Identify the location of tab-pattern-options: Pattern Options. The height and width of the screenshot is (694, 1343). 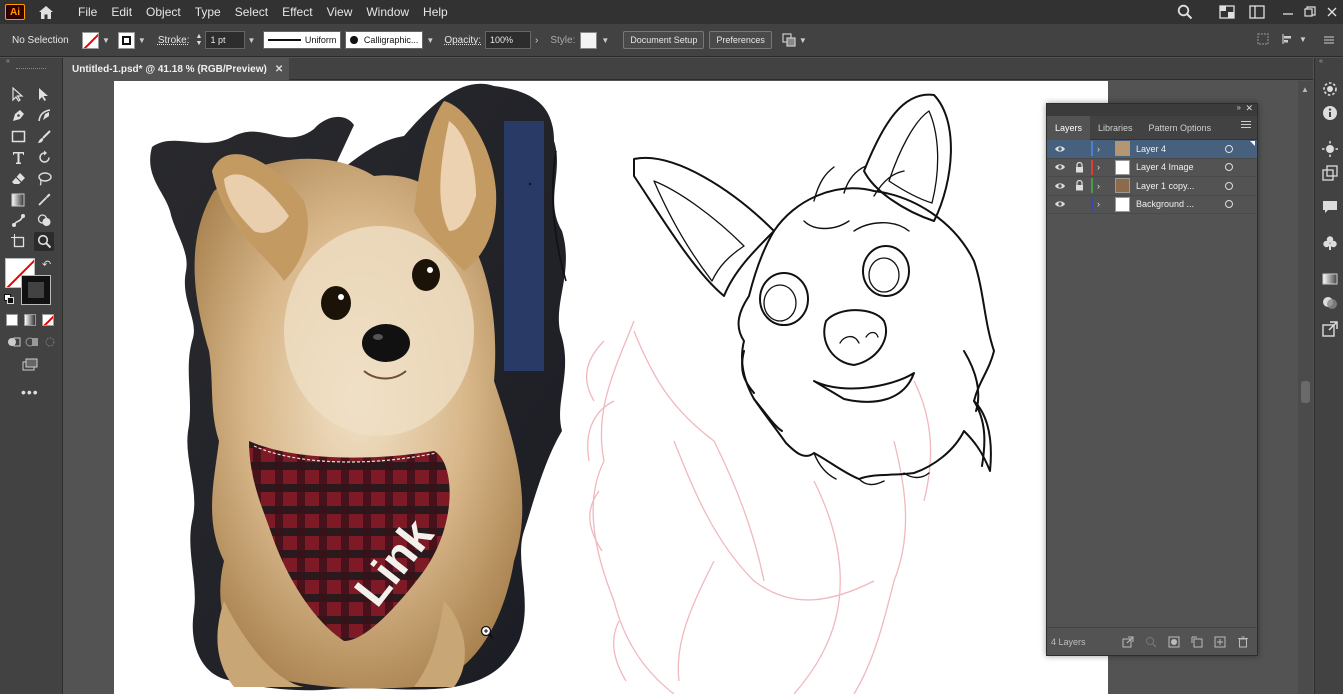
(1180, 128).